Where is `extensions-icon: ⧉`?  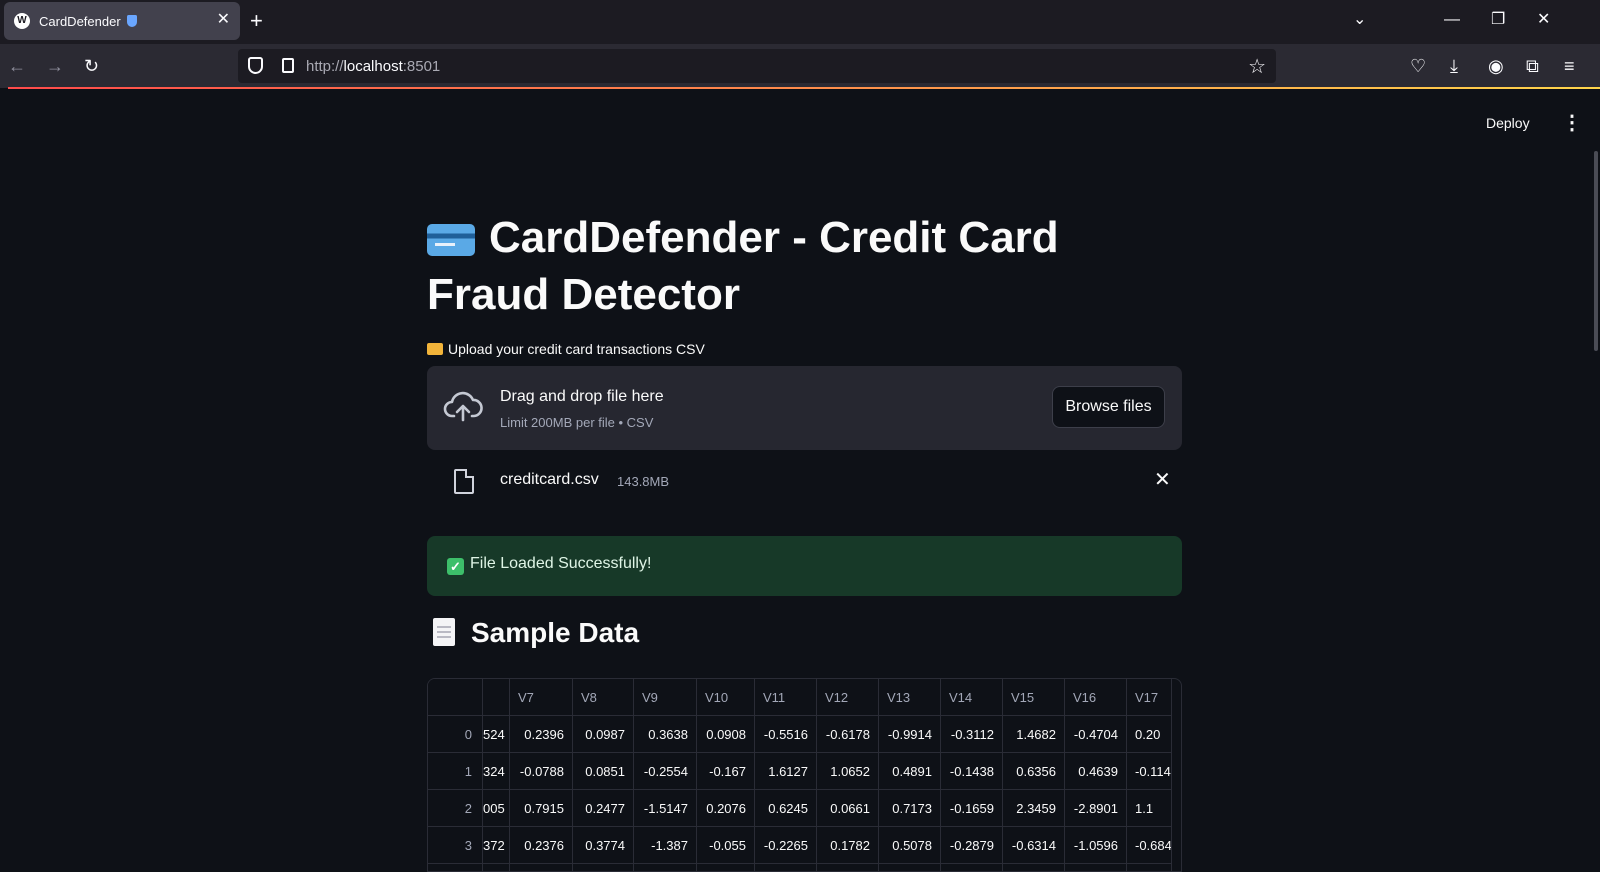 extensions-icon: ⧉ is located at coordinates (1532, 66).